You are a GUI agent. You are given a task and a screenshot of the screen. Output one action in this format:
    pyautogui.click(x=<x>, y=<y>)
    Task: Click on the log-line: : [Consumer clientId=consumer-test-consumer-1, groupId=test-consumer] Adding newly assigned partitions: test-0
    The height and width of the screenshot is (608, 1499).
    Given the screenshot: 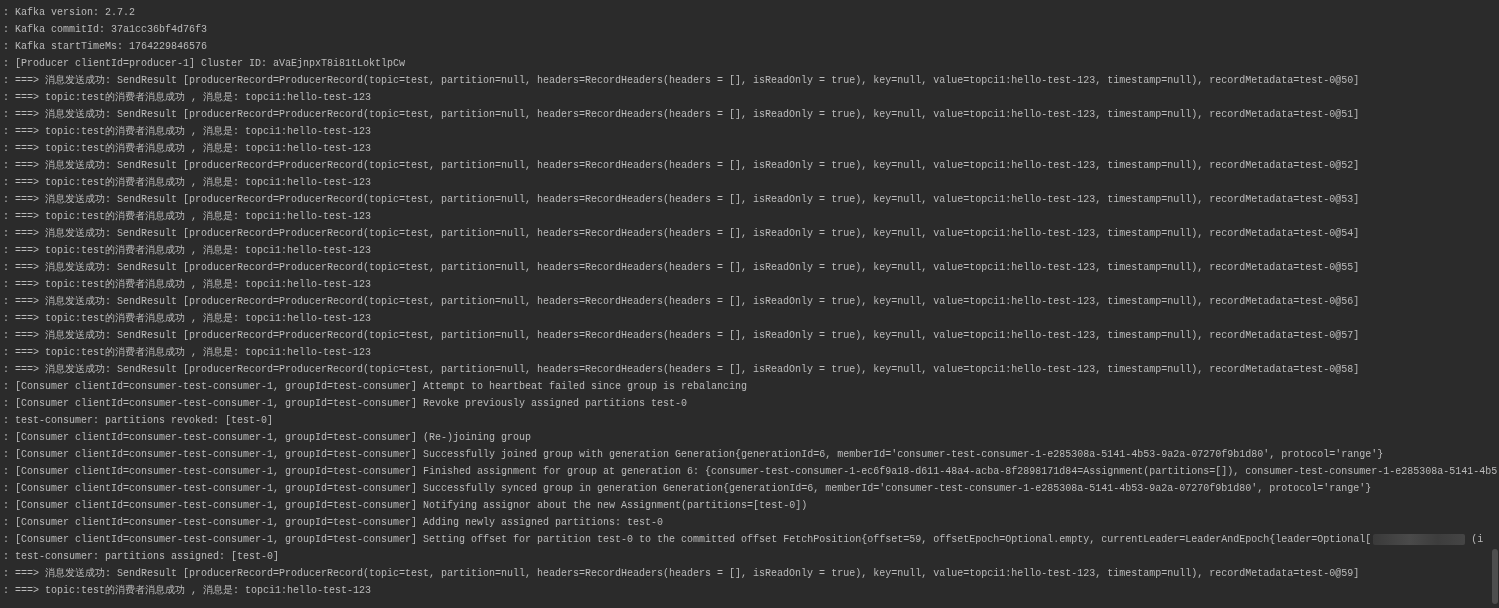 What is the action you would take?
    pyautogui.click(x=333, y=523)
    